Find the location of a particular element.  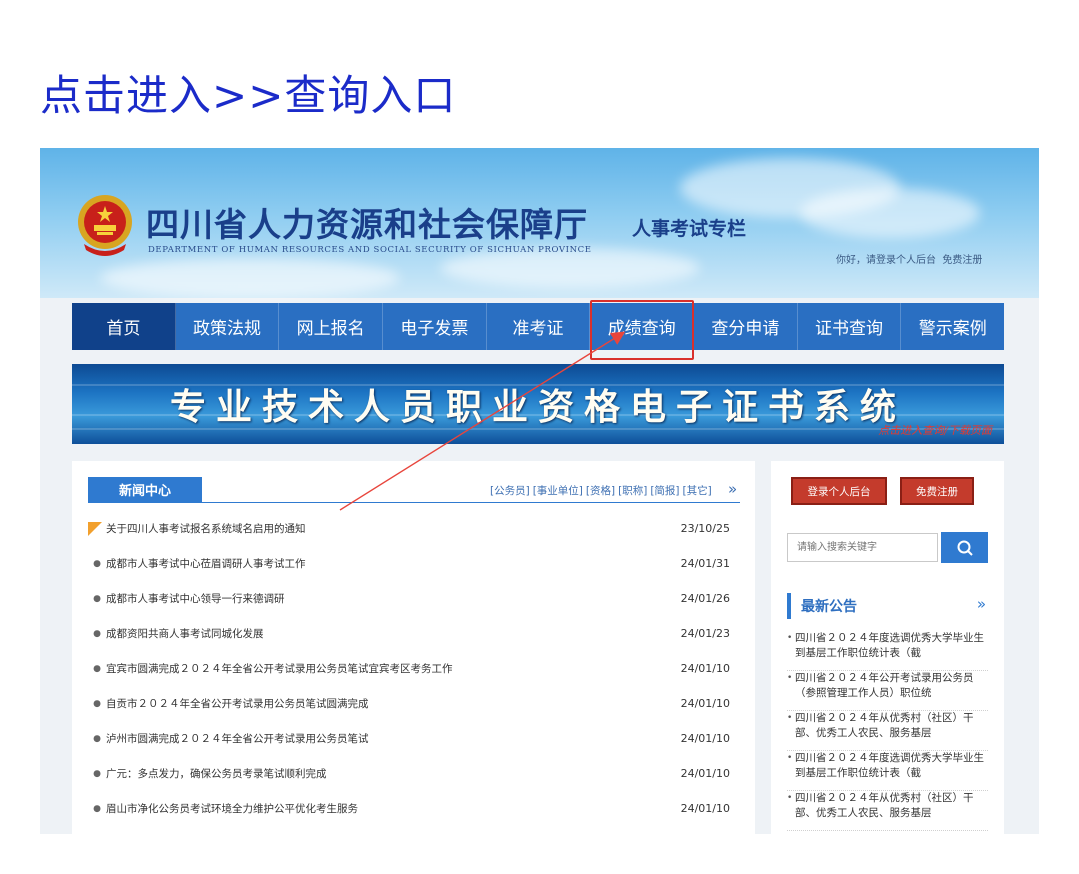

news-item: ● 成都市人事考试中心领导一行来德调研 24/01/26 is located at coordinates (414, 598).